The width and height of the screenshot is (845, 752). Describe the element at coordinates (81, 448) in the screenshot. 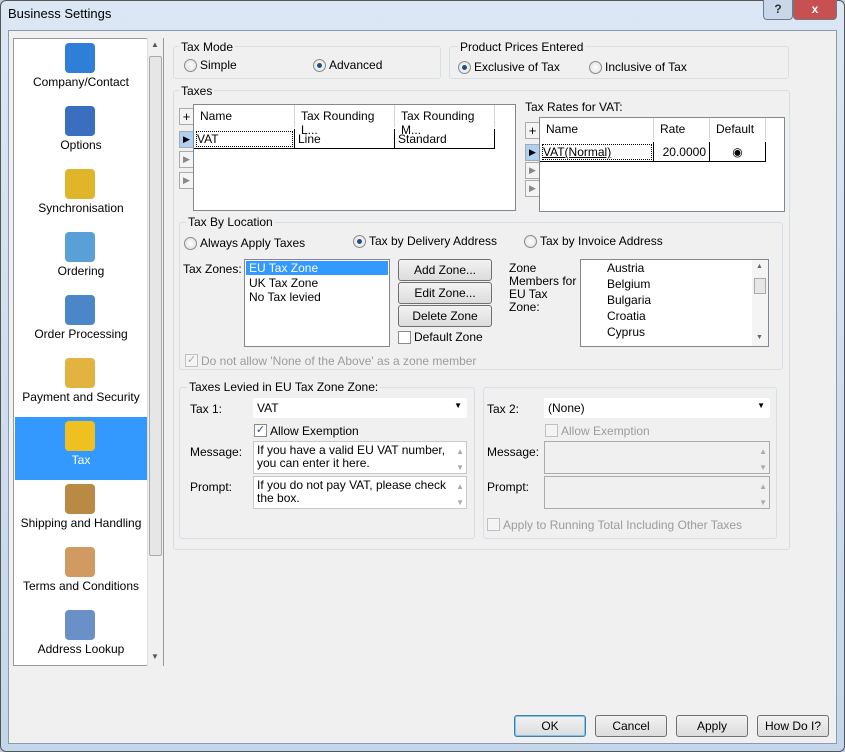

I see `sidebar-item-tax: Tax` at that location.